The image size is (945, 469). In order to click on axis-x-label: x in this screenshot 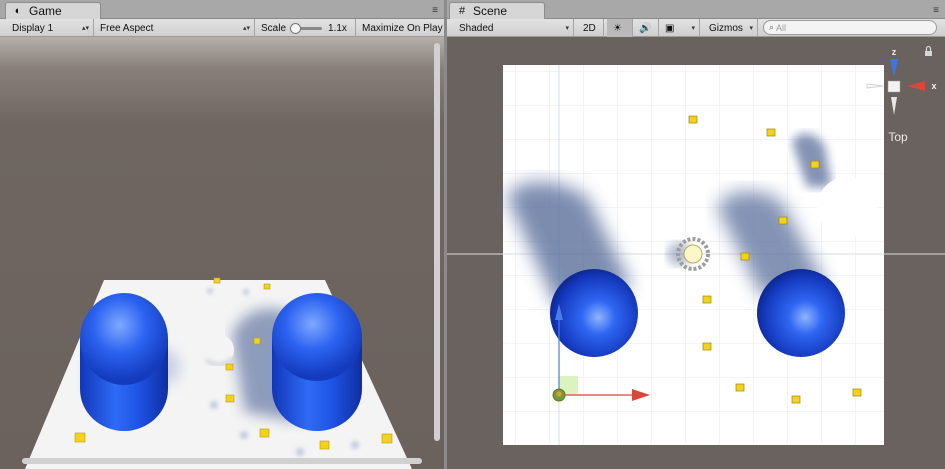, I will do `click(933, 86)`.